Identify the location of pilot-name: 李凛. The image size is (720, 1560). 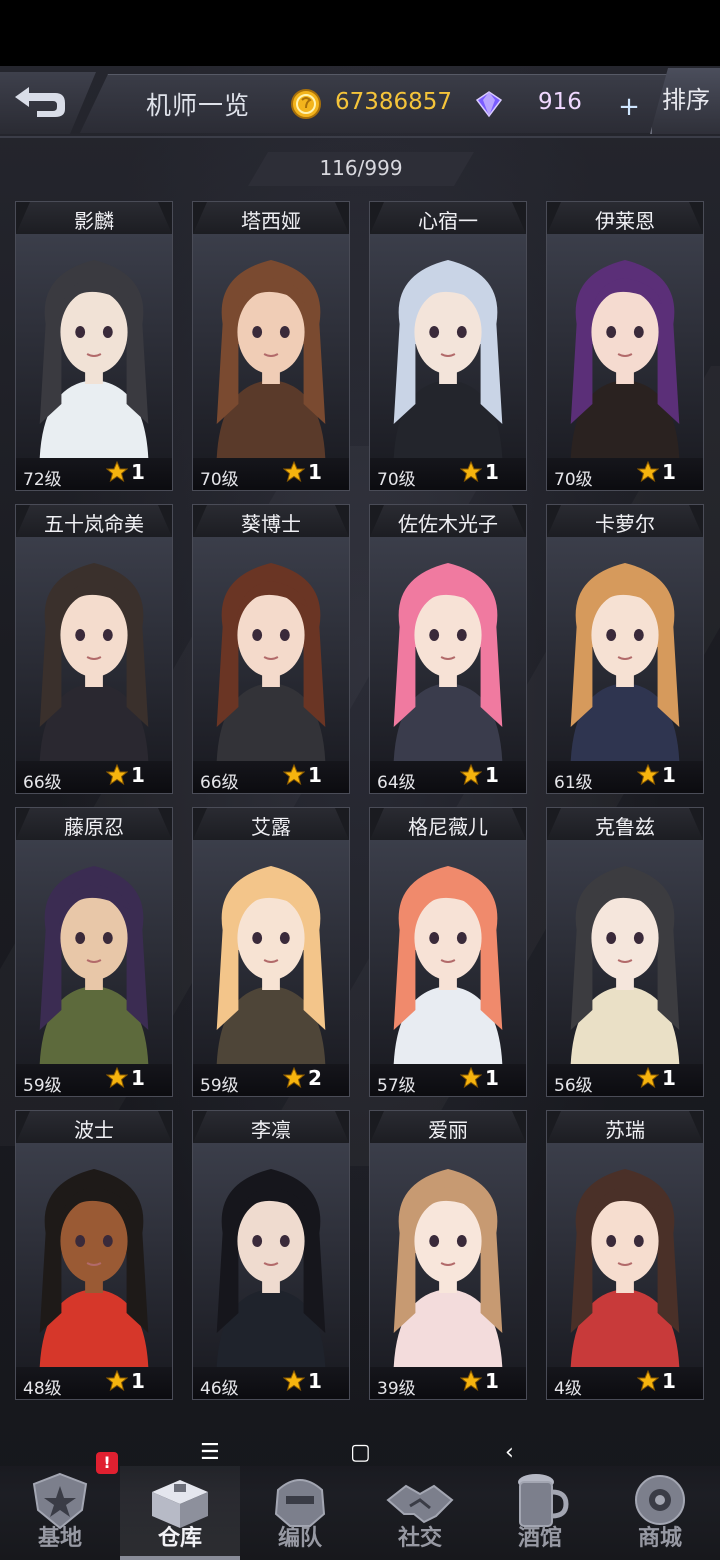
(271, 1130).